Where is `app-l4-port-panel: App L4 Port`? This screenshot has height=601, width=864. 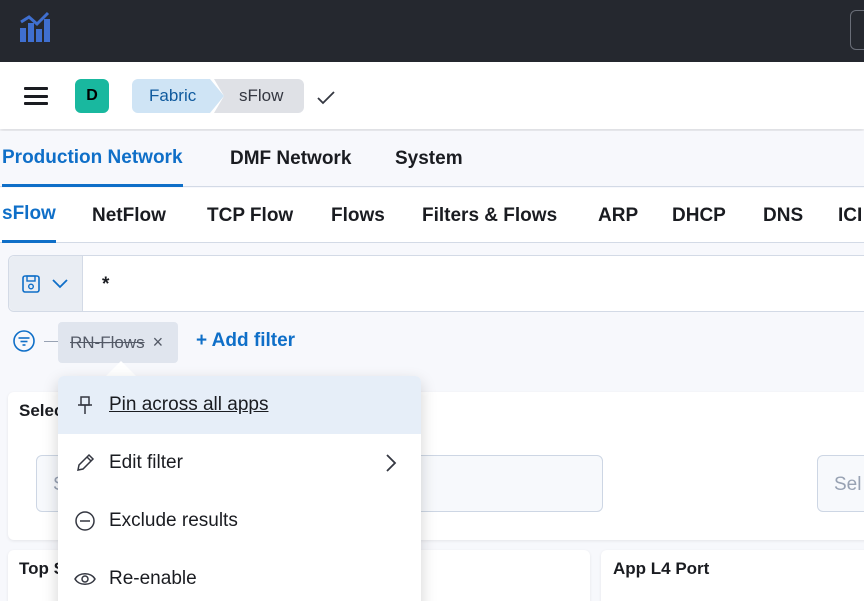
app-l4-port-panel: App L4 Port is located at coordinates (732, 575).